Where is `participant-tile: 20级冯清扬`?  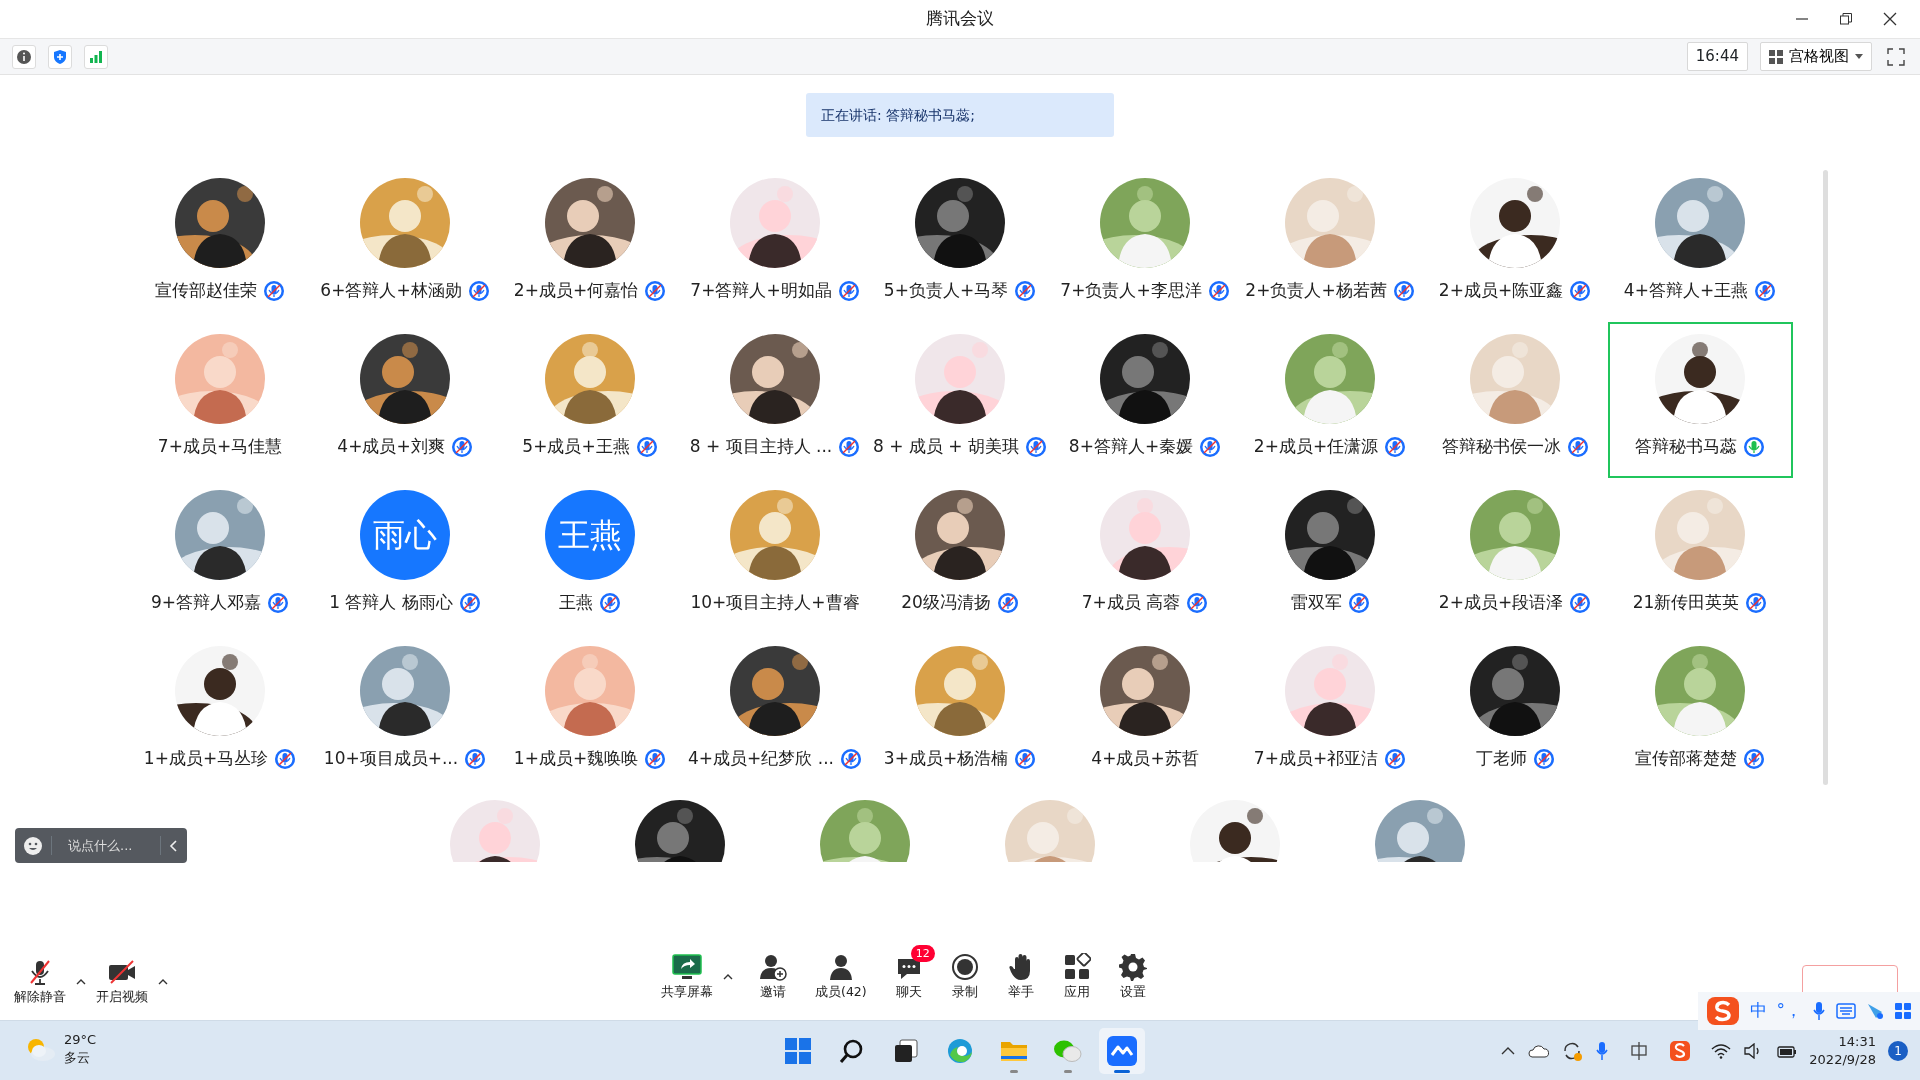 participant-tile: 20级冯清扬 is located at coordinates (960, 556).